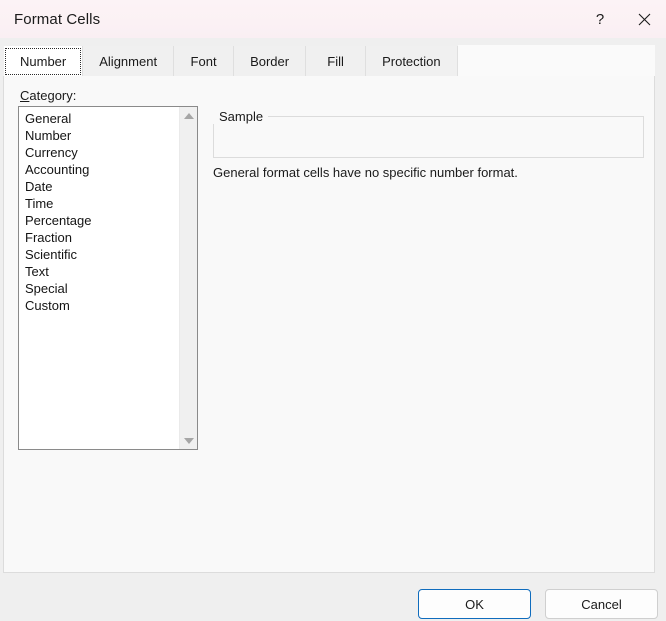 This screenshot has width=666, height=621. What do you see at coordinates (412, 61) in the screenshot?
I see `tab-protection: Protection` at bounding box center [412, 61].